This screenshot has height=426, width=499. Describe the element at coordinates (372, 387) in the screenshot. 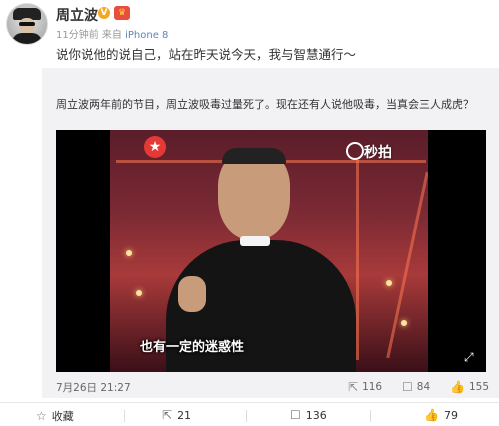

I see `quoted-repost-count: 116` at that location.